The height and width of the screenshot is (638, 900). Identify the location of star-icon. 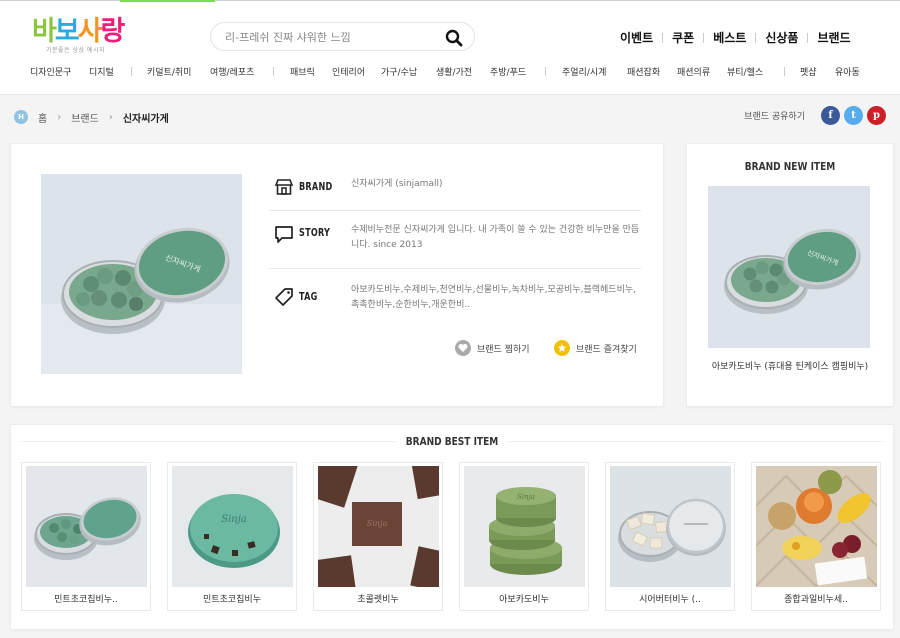
(562, 348).